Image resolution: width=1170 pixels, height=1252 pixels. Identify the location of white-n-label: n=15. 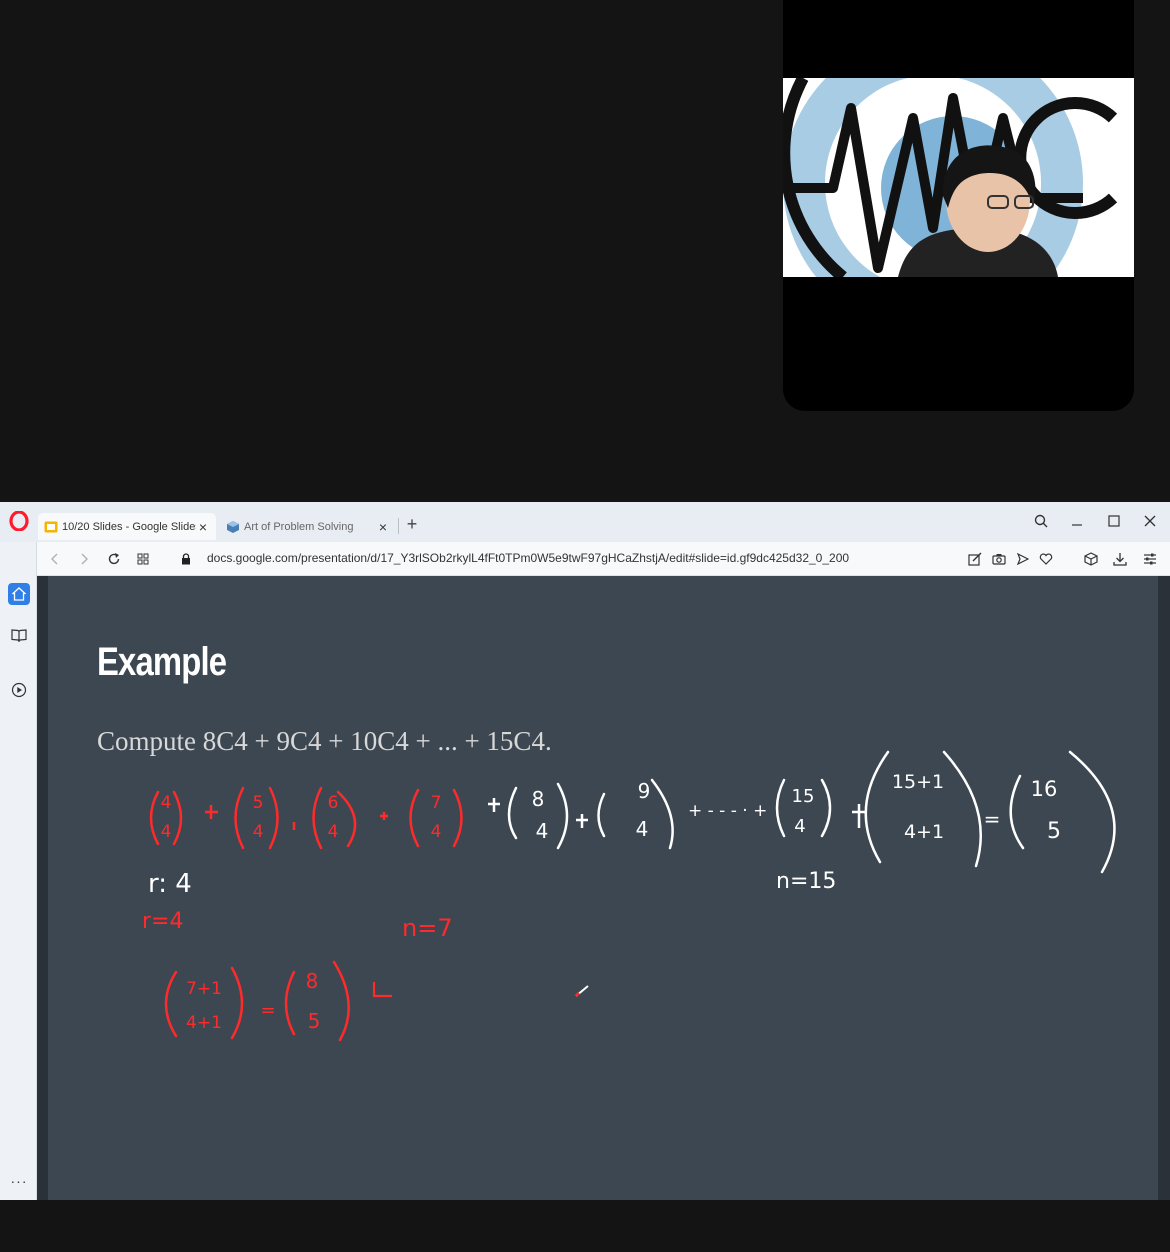
(806, 881).